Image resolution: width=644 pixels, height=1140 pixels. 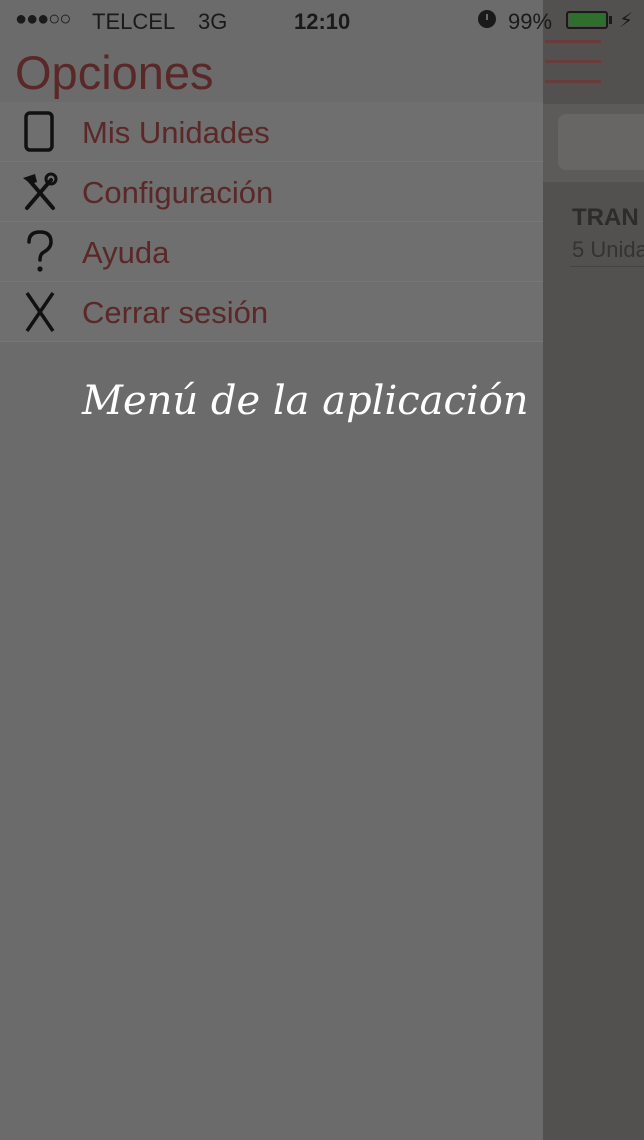 I want to click on status-time: 12:10, so click(x=322, y=21).